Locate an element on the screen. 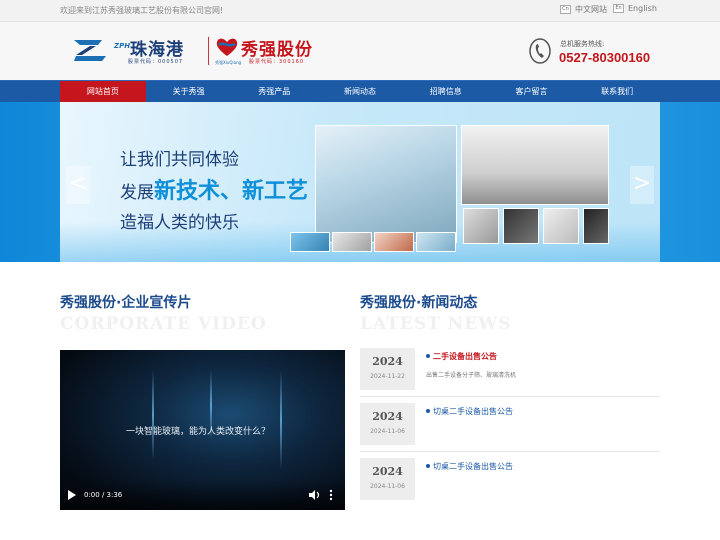 This screenshot has height=540, width=720. zph-logo-letters: ZPH is located at coordinates (122, 46).